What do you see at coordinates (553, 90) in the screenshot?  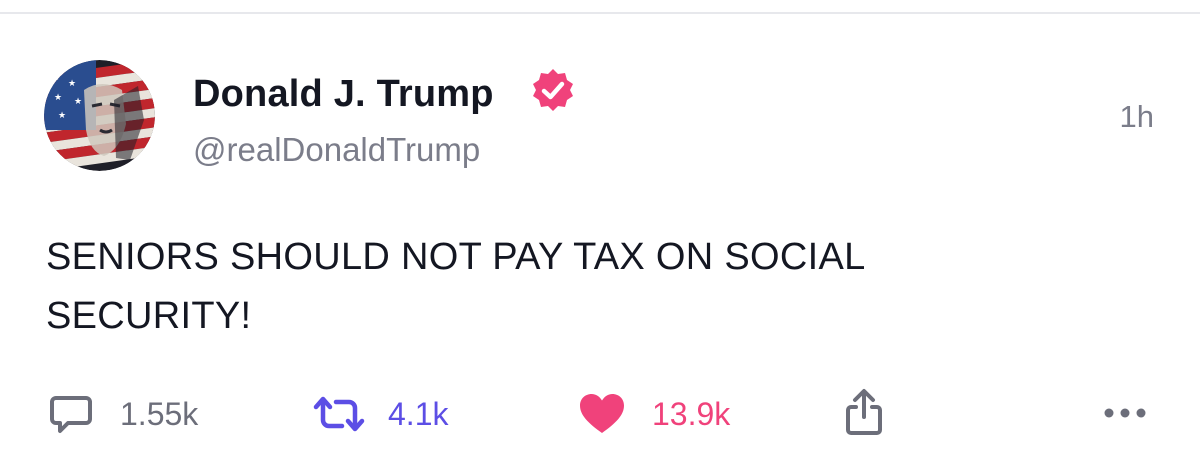 I see `verified-badge-icon` at bounding box center [553, 90].